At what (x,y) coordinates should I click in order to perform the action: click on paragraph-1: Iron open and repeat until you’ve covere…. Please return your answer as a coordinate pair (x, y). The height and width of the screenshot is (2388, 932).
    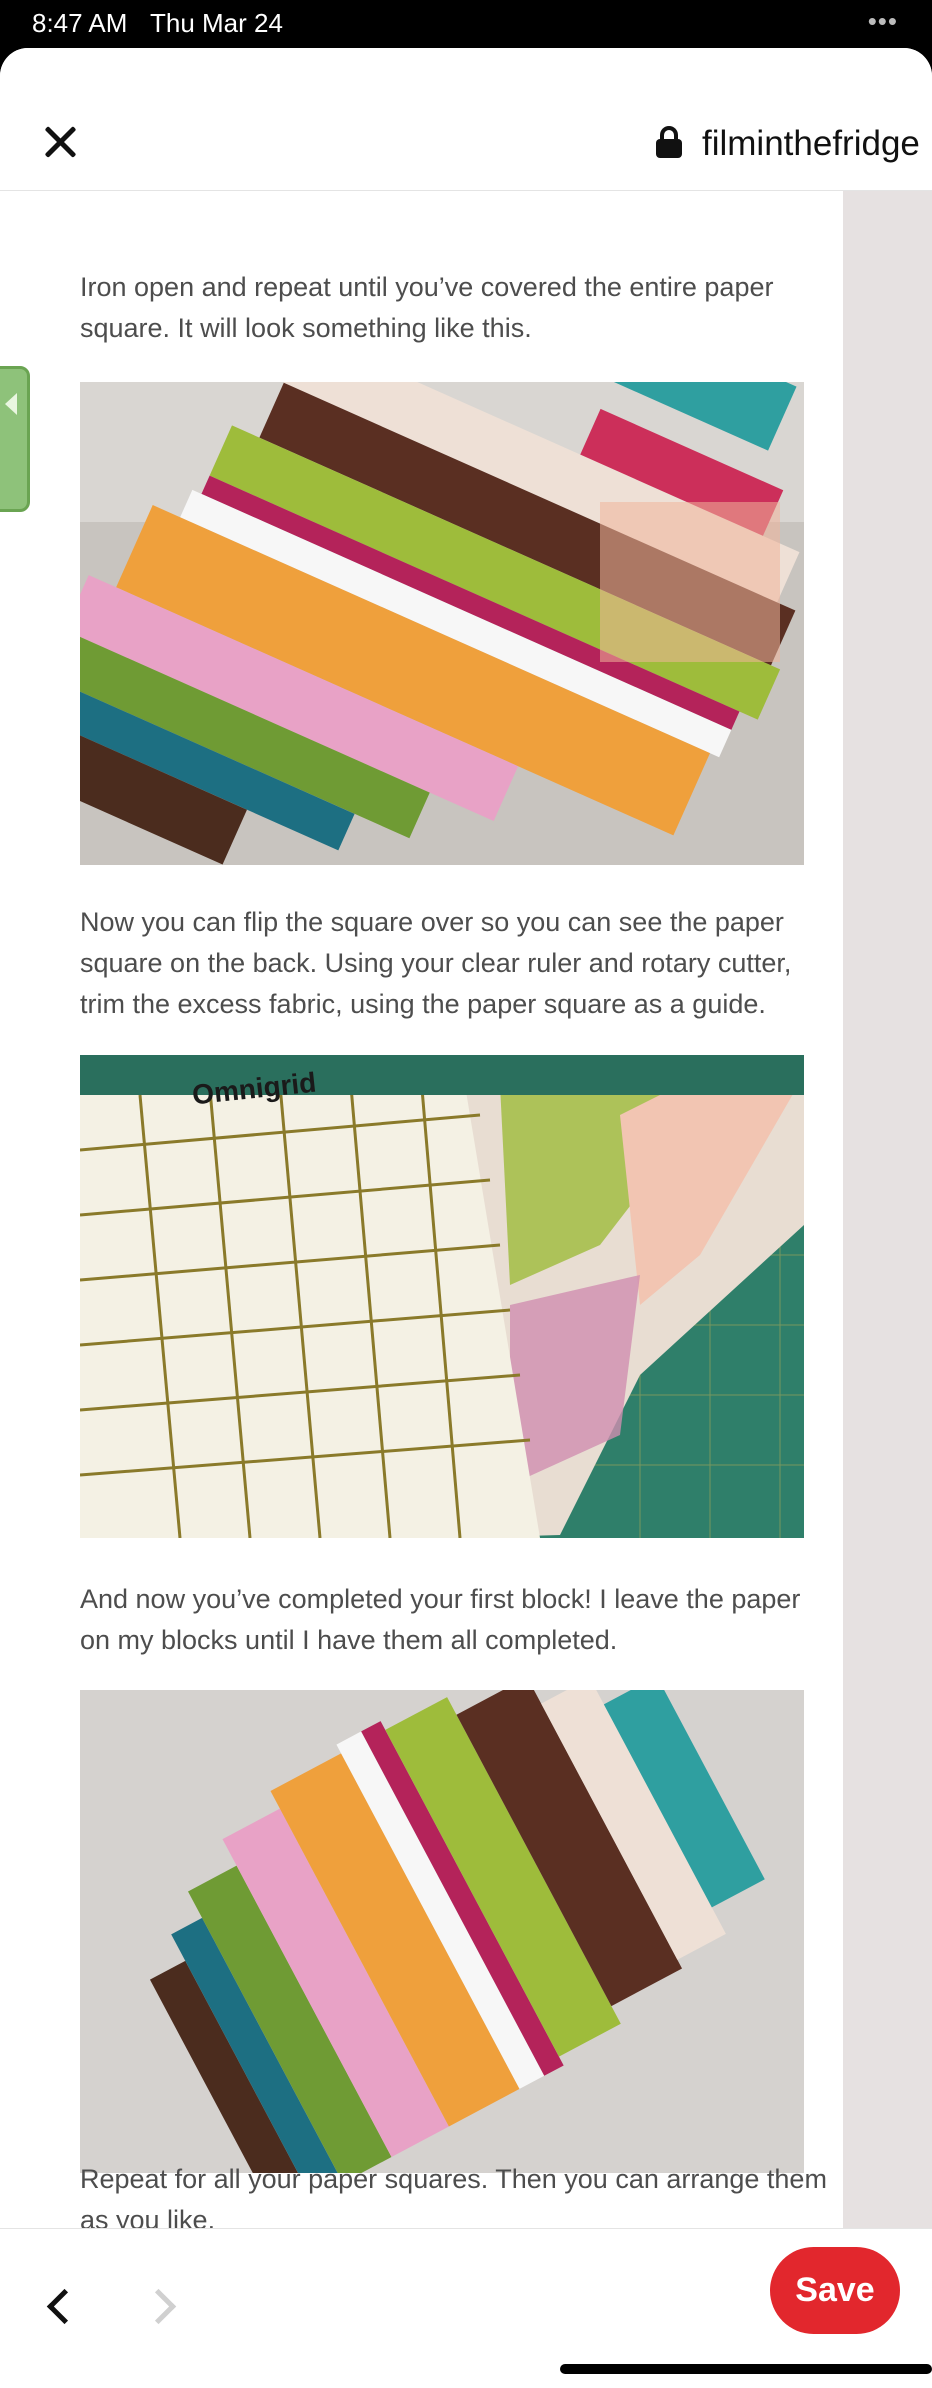
    Looking at the image, I should click on (427, 307).